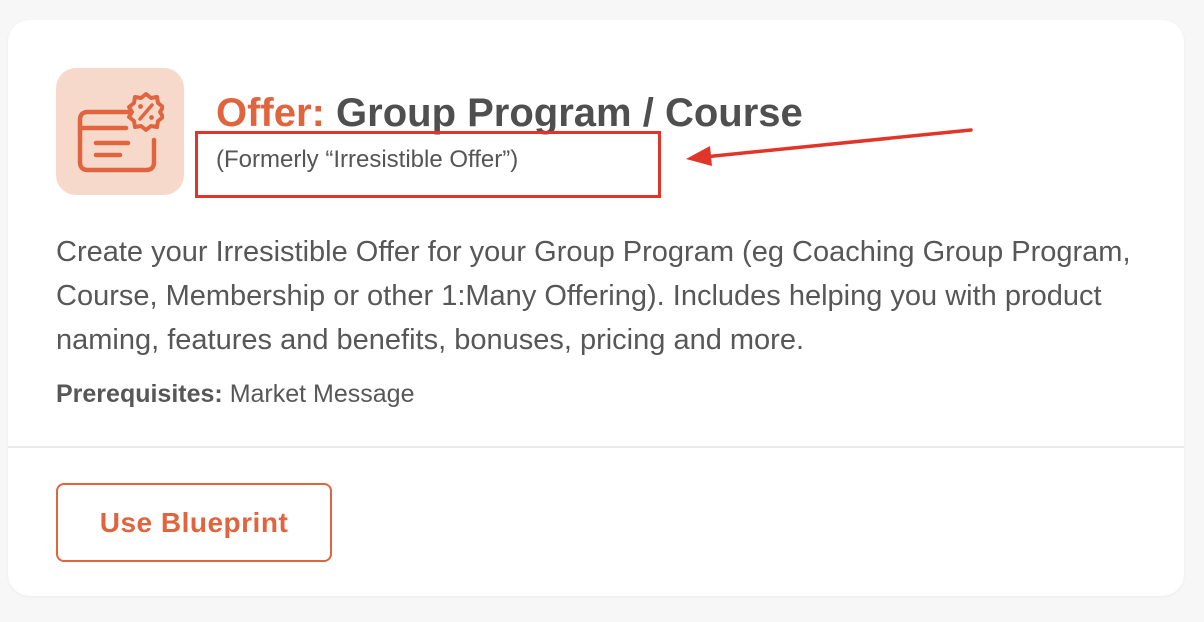 This screenshot has width=1204, height=622. What do you see at coordinates (270, 113) in the screenshot?
I see `title-prefix: Offer:` at bounding box center [270, 113].